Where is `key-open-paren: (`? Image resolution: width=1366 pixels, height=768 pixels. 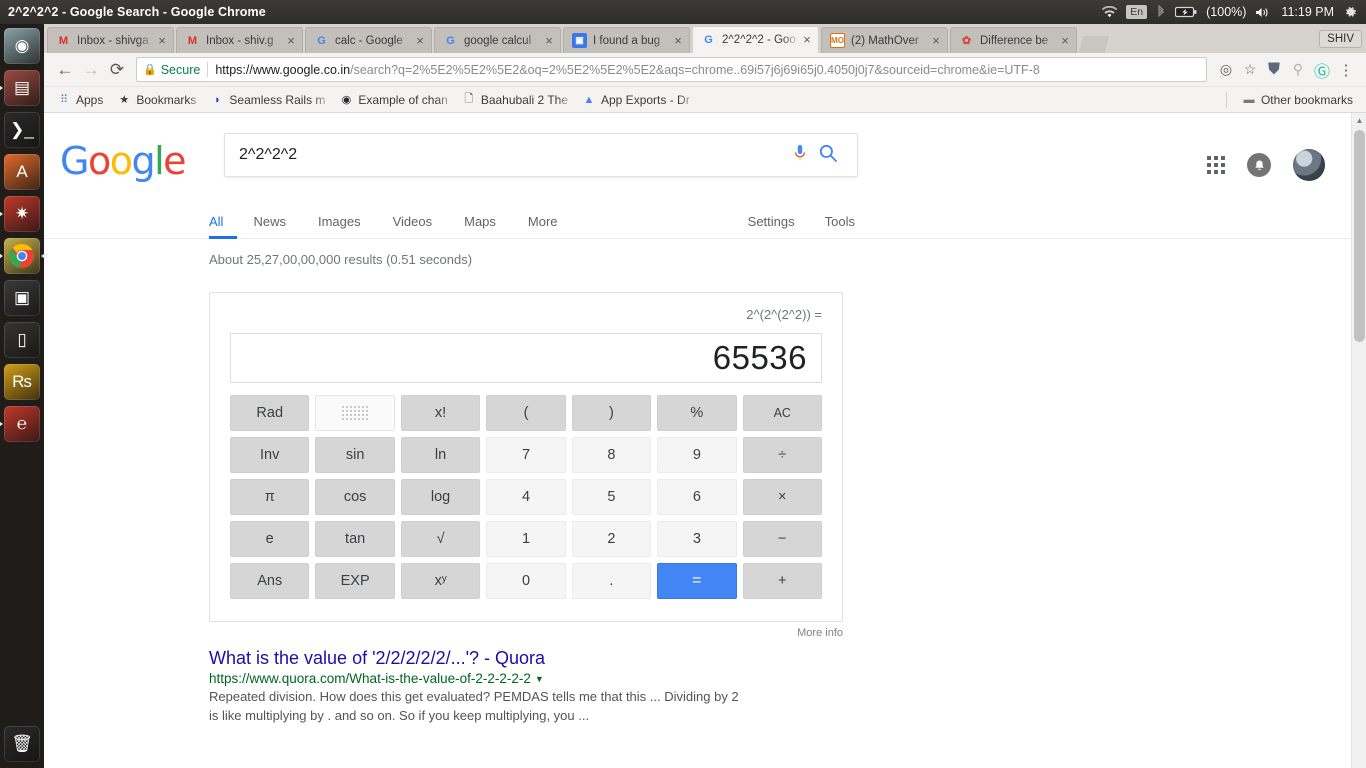 key-open-paren: ( is located at coordinates (526, 413).